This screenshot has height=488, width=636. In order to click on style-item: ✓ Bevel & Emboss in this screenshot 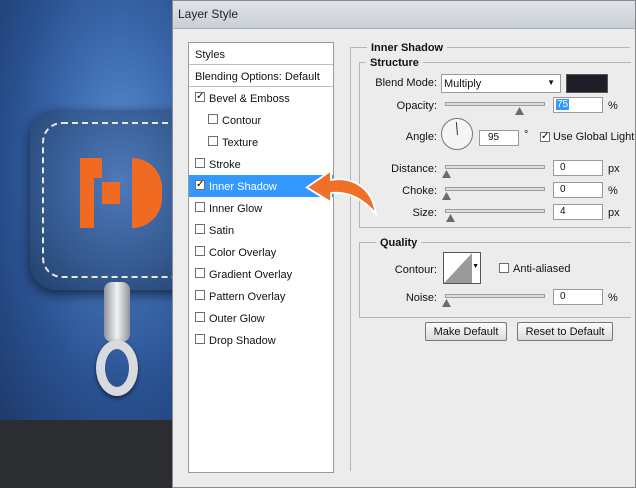, I will do `click(261, 98)`.